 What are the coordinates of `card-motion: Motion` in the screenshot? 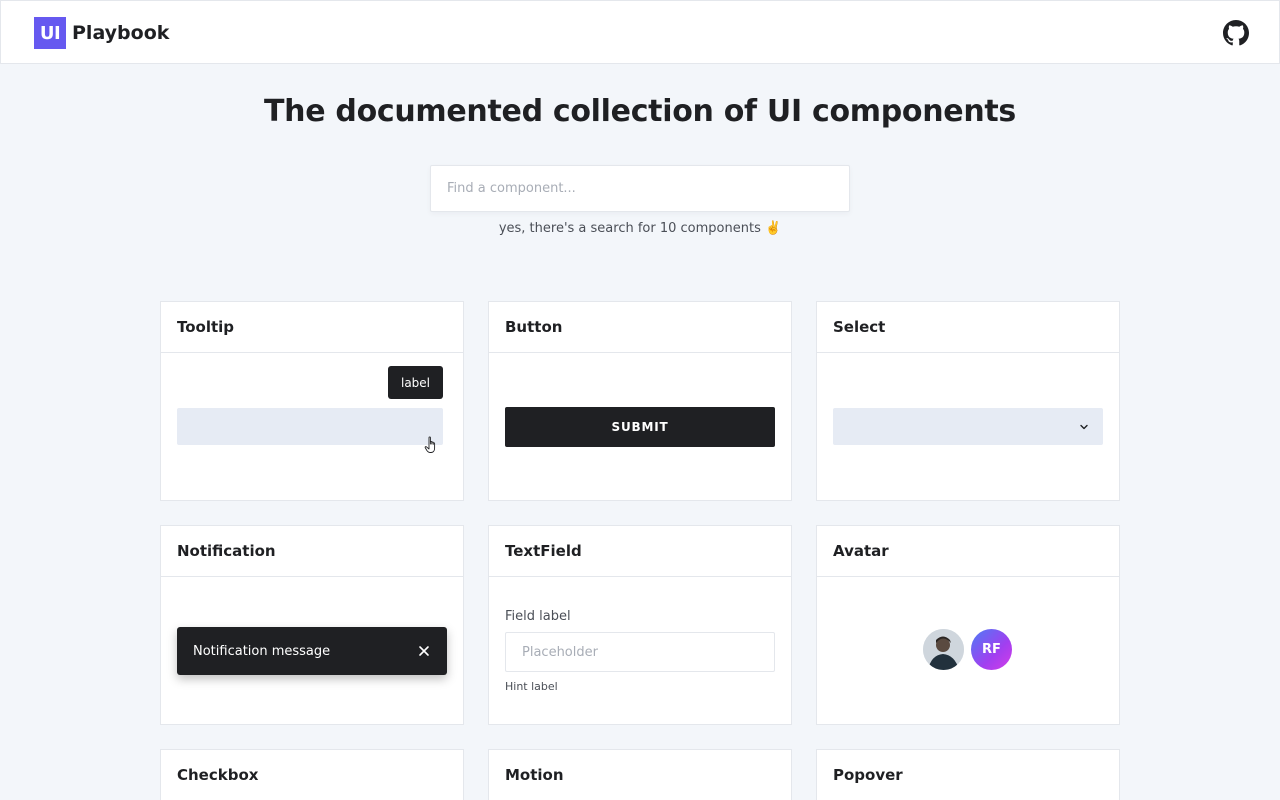 It's located at (640, 774).